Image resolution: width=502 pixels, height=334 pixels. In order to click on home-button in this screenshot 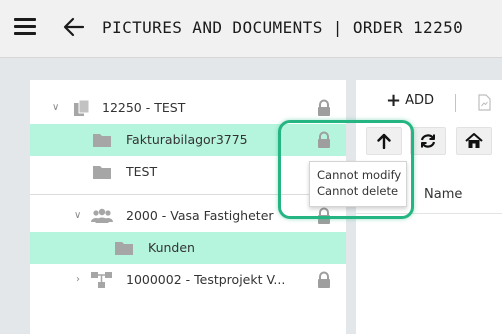, I will do `click(474, 141)`.